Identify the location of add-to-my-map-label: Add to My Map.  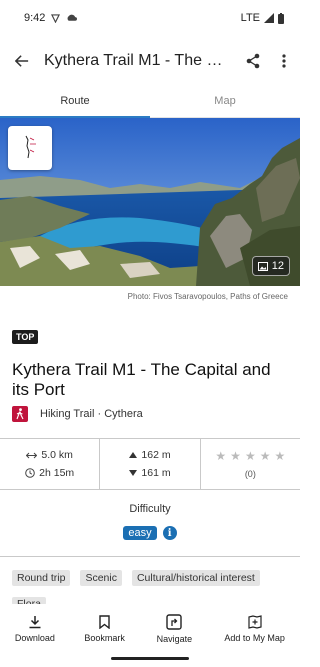
(254, 638).